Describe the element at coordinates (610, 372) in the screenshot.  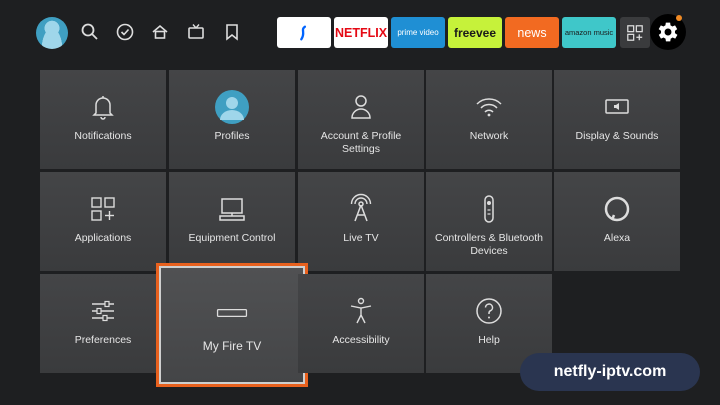
I see `site-watermark: netfly-iptv.com` at that location.